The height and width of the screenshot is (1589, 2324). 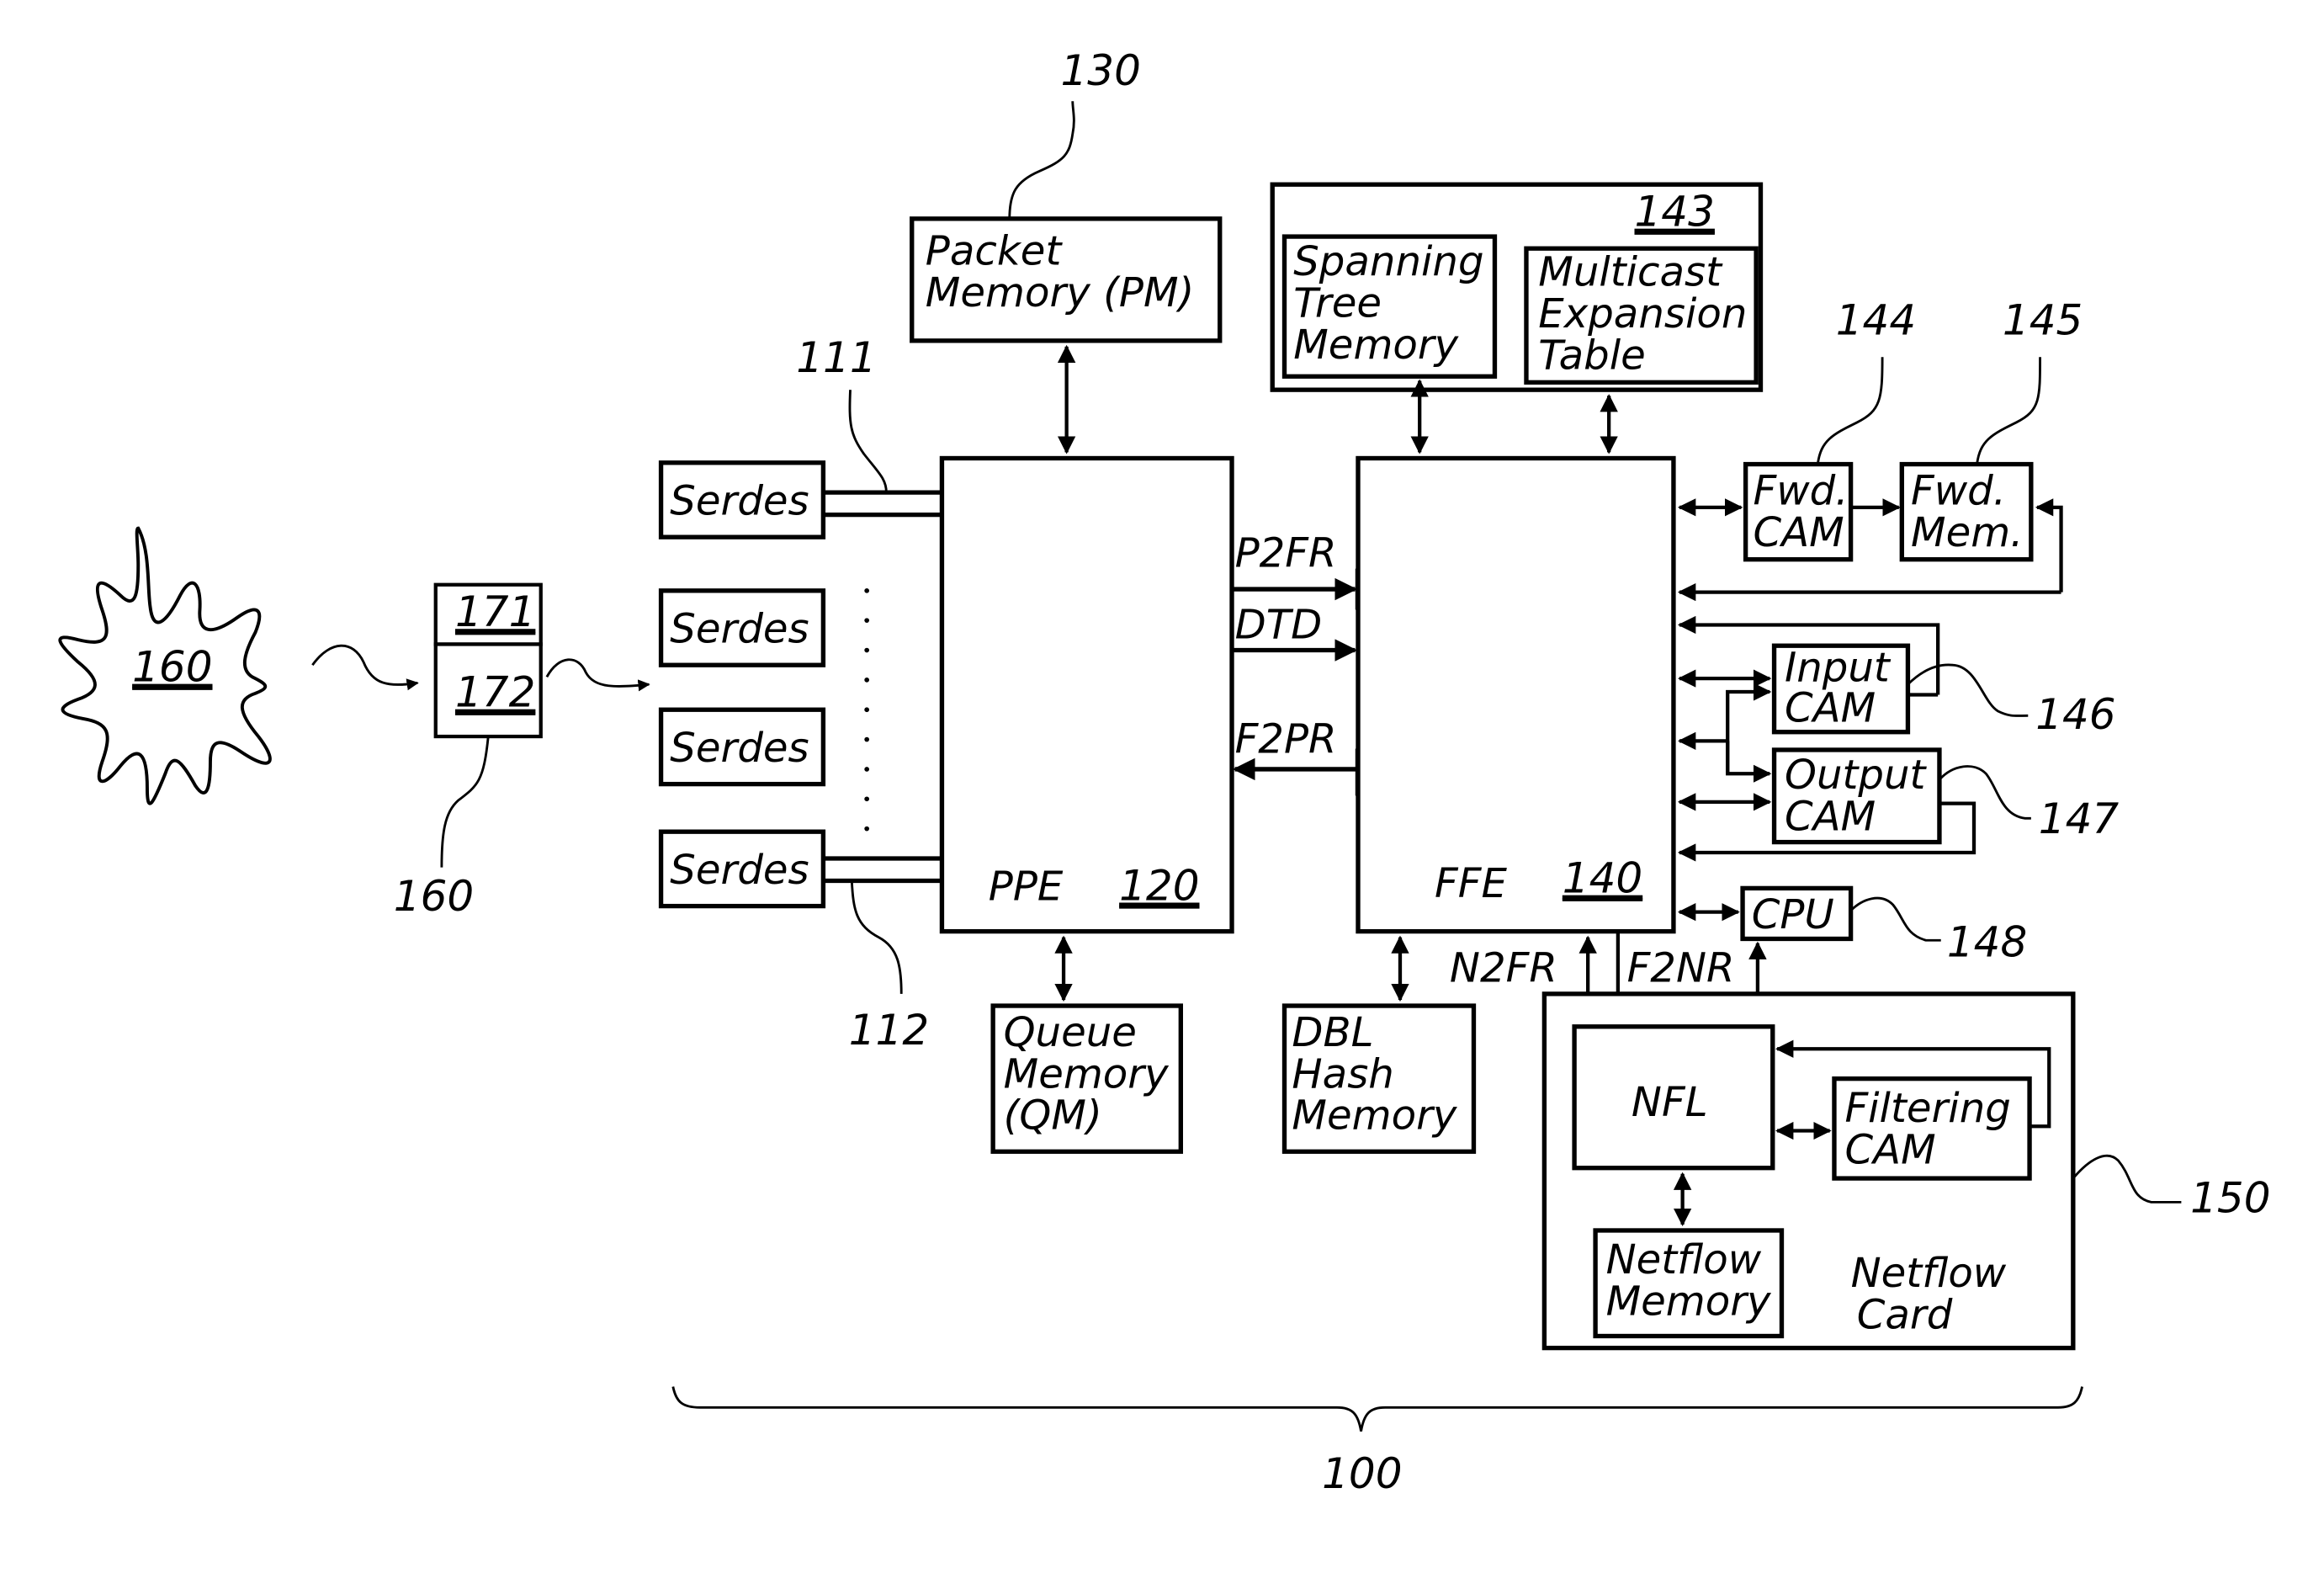 I want to click on dbl-hash-memory: DBL Hash Memory, so click(x=1379, y=1079).